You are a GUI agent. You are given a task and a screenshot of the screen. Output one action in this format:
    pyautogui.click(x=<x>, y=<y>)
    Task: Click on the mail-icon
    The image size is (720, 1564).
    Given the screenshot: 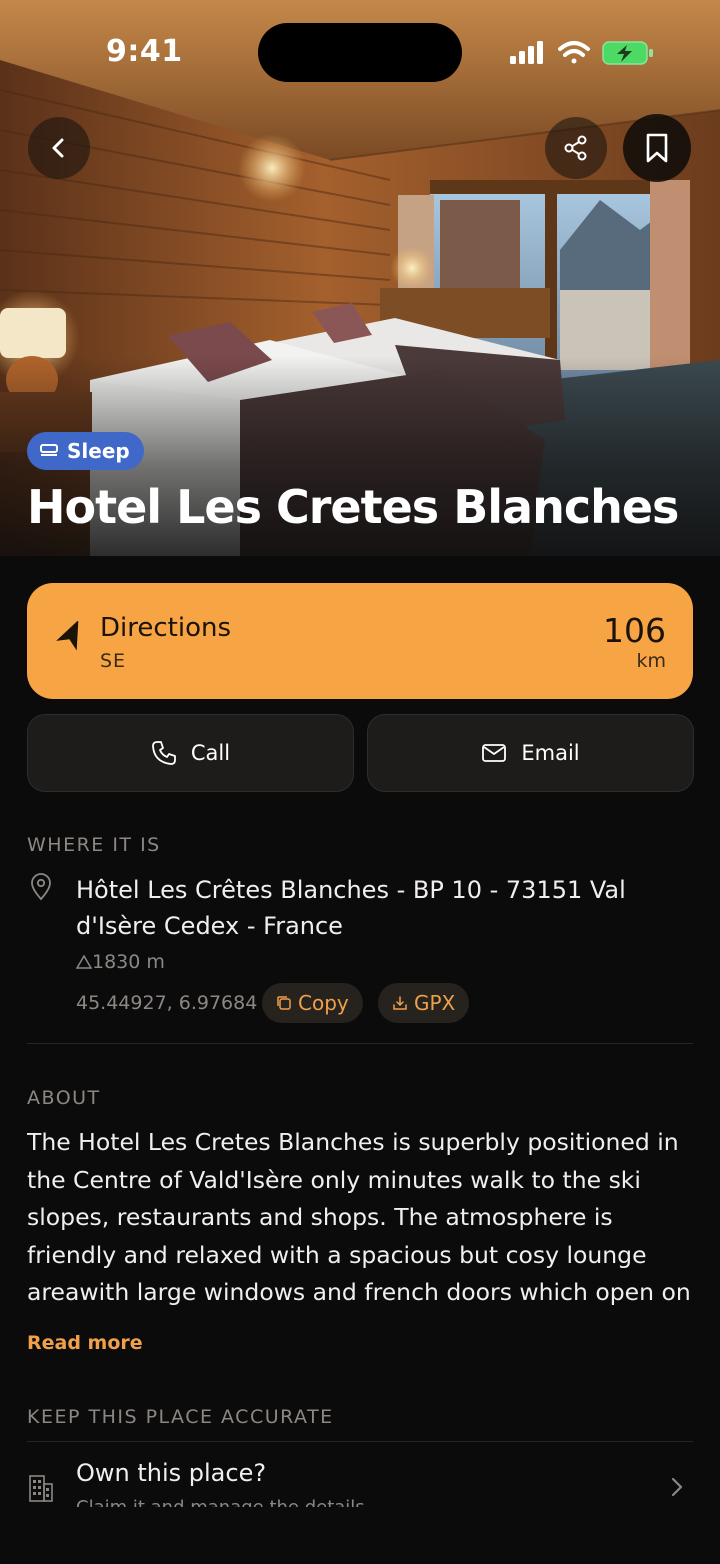 What is the action you would take?
    pyautogui.click(x=494, y=753)
    